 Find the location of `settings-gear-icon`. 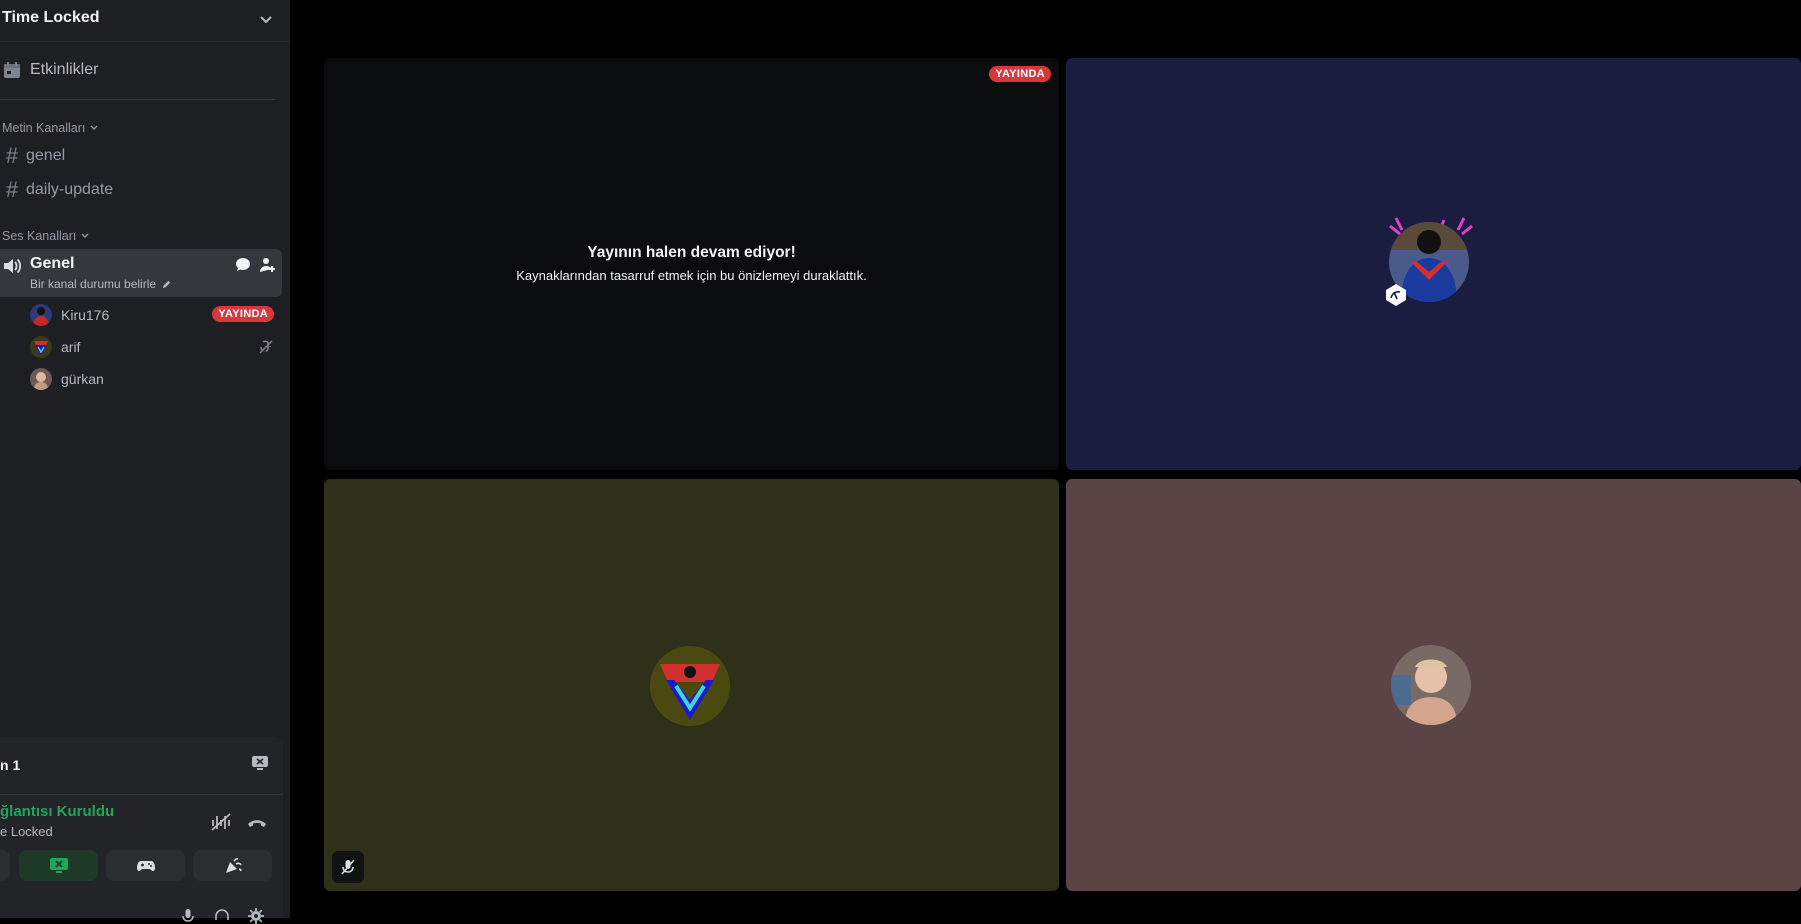

settings-gear-icon is located at coordinates (256, 916).